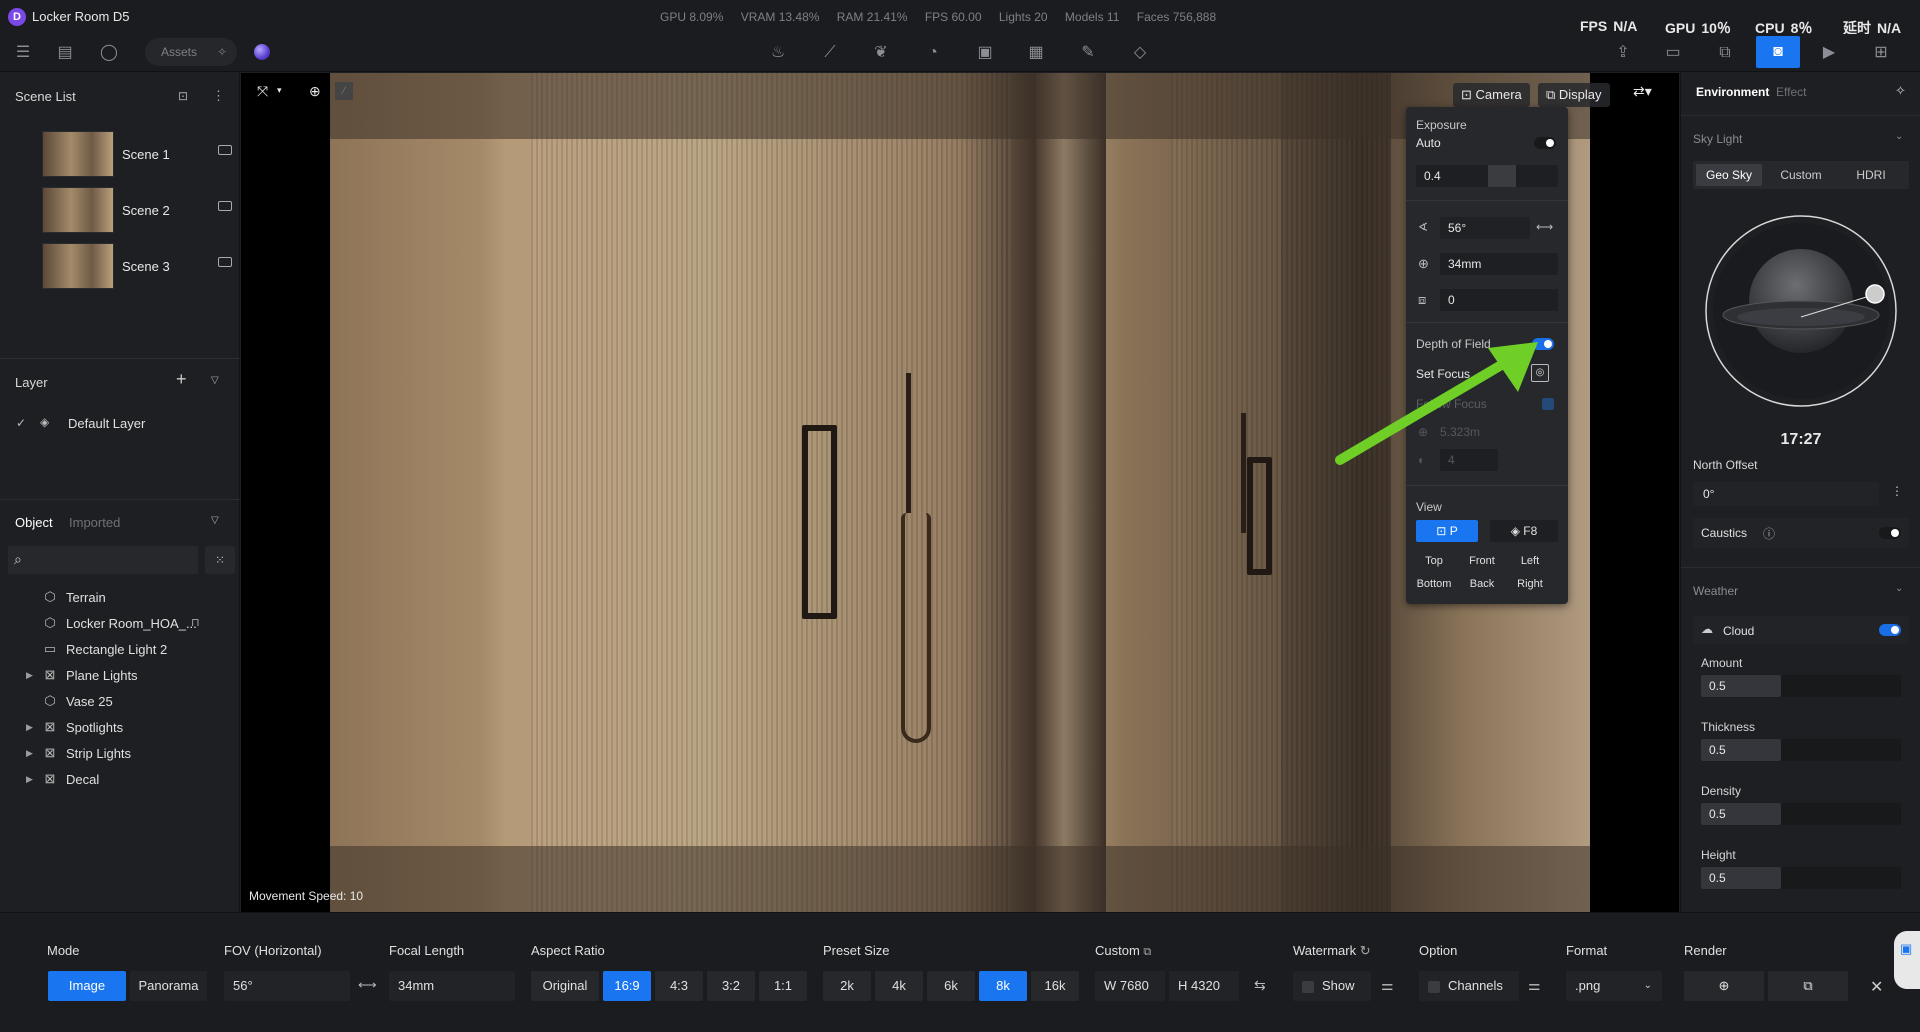  What do you see at coordinates (1434, 561) in the screenshot?
I see `view-top-button: Top` at bounding box center [1434, 561].